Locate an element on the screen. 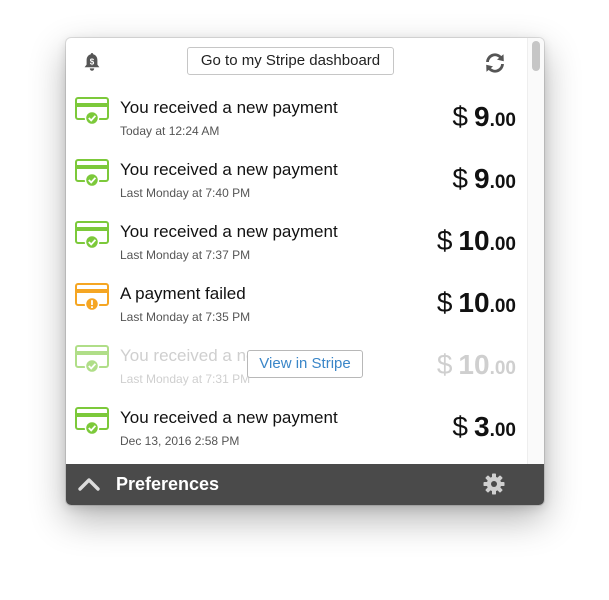 This screenshot has height=600, width=609. payment-time: Last Monday at 7:40 PM is located at coordinates (185, 193).